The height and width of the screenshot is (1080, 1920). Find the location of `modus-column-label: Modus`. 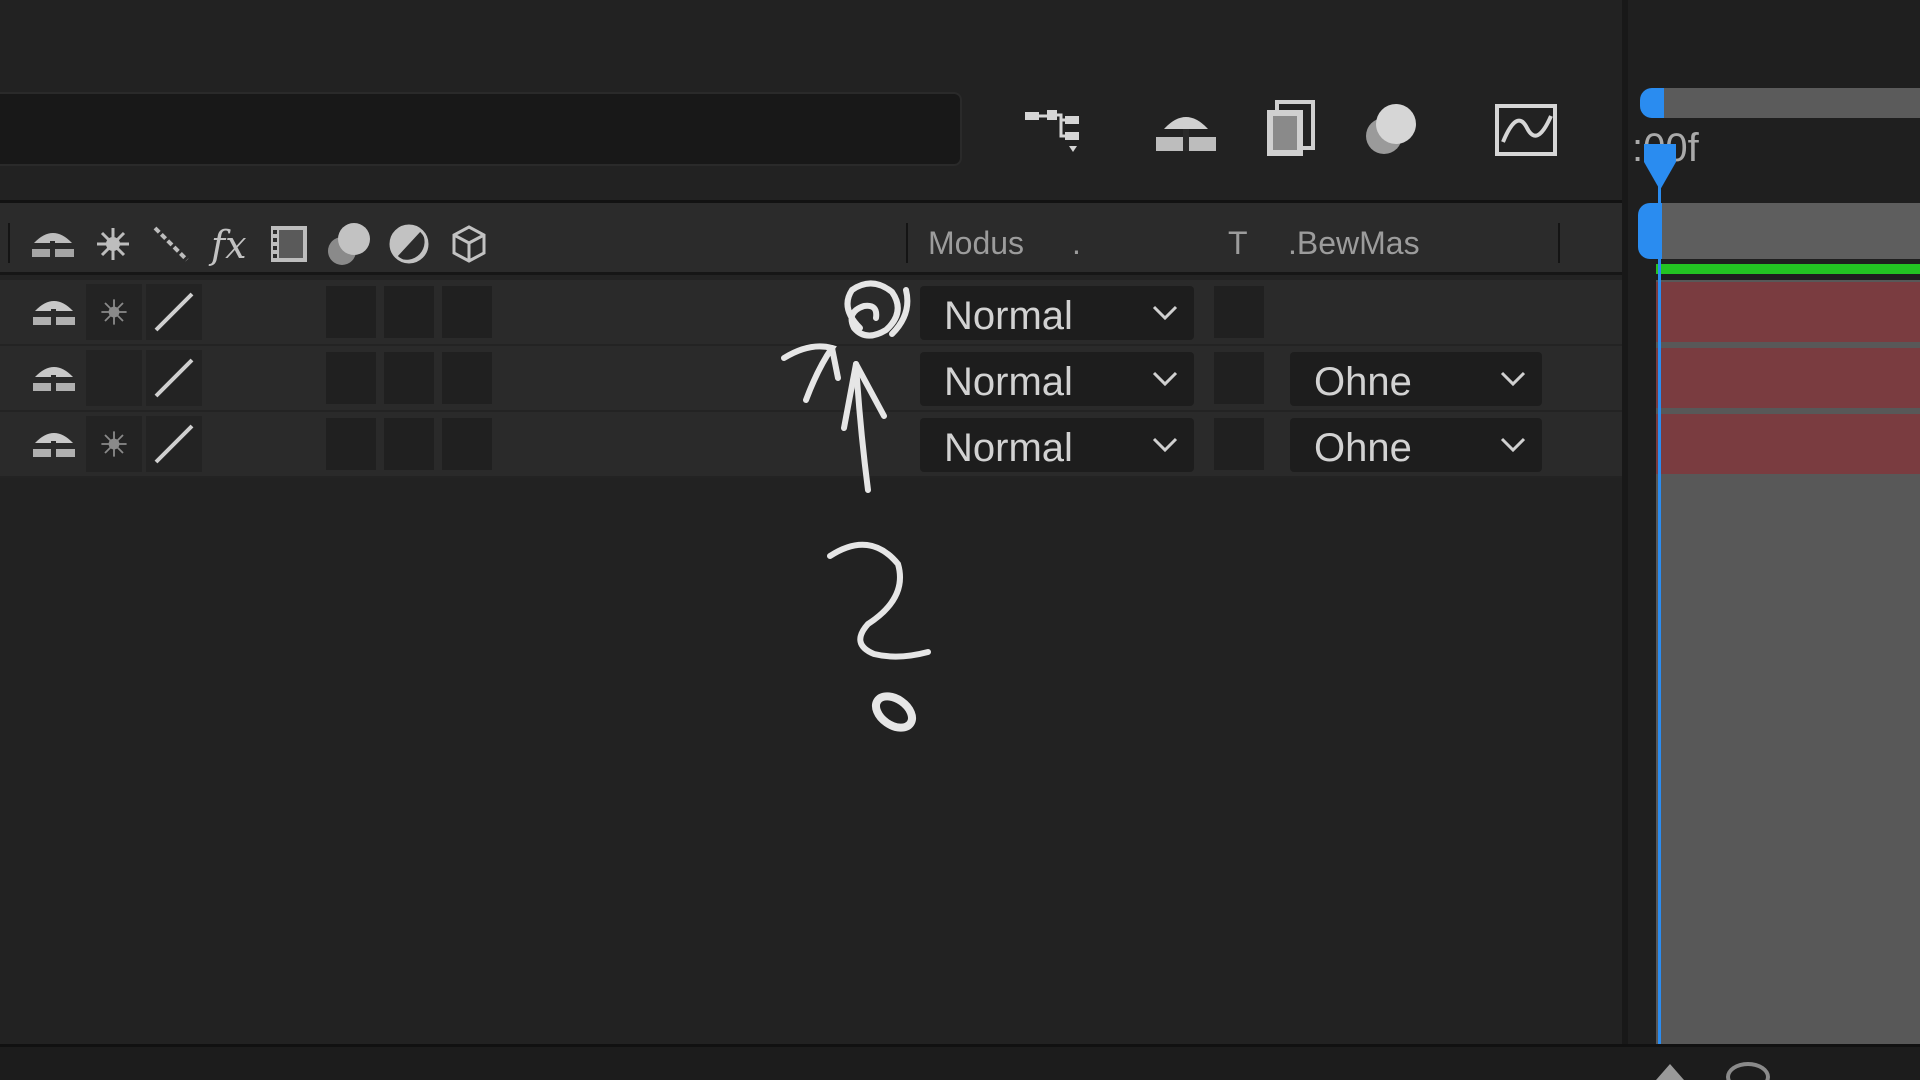

modus-column-label: Modus is located at coordinates (976, 243).